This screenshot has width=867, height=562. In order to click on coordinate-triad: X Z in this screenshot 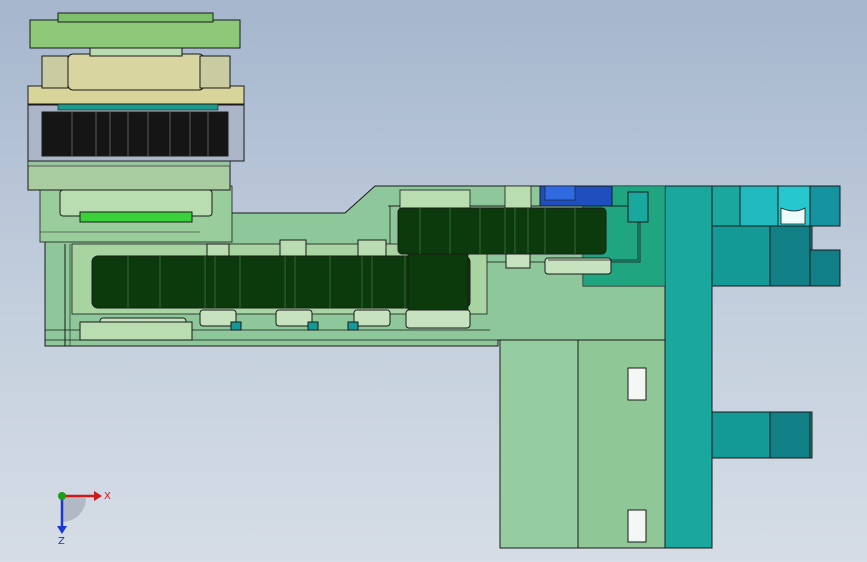, I will do `click(84, 519)`.